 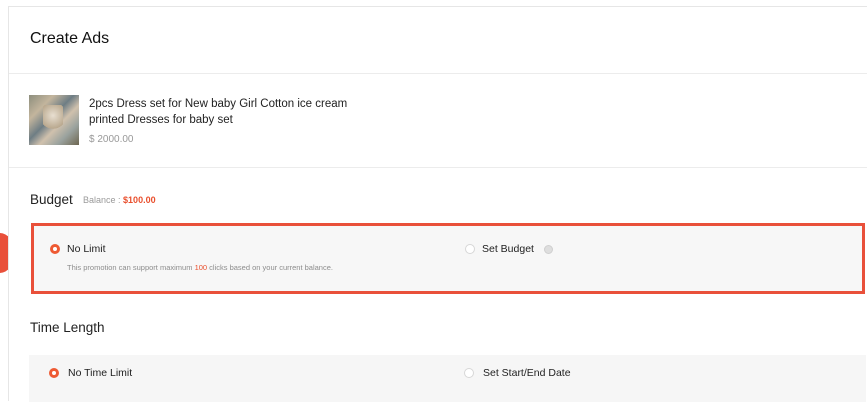 I want to click on balance-amount: $100.00, so click(x=139, y=200).